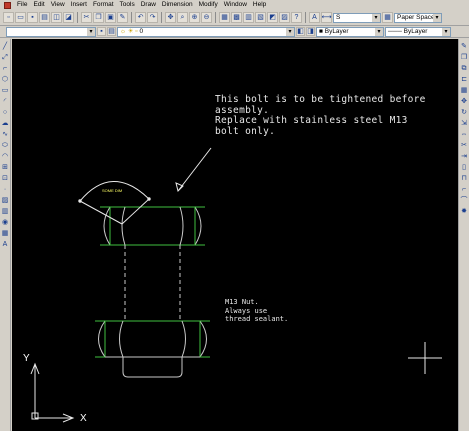 This screenshot has height=431, width=469. What do you see at coordinates (418, 17) in the screenshot?
I see `space-dropdown: Paper Space ▾` at bounding box center [418, 17].